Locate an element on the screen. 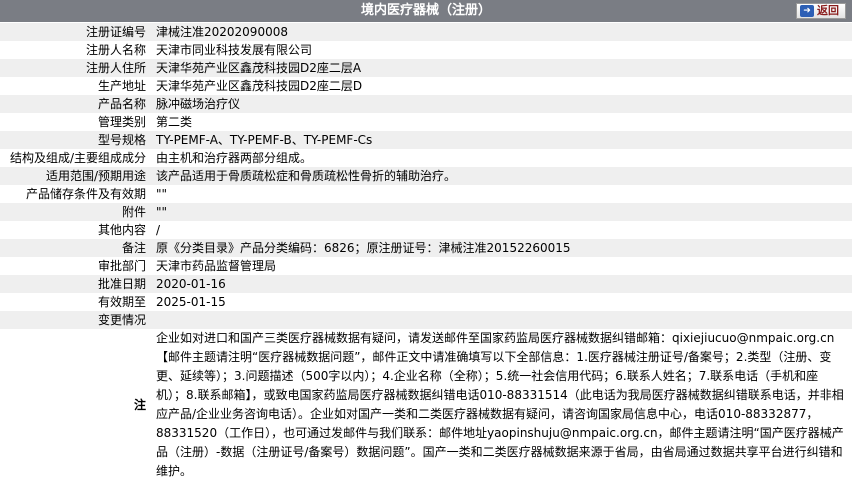  field-label: 其他内容 is located at coordinates (75, 230).